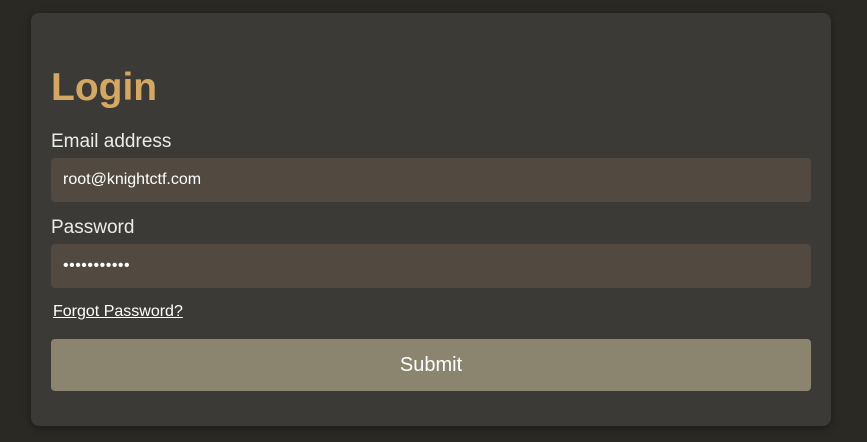 This screenshot has height=442, width=867. Describe the element at coordinates (93, 227) in the screenshot. I see `password-label: Password` at that location.